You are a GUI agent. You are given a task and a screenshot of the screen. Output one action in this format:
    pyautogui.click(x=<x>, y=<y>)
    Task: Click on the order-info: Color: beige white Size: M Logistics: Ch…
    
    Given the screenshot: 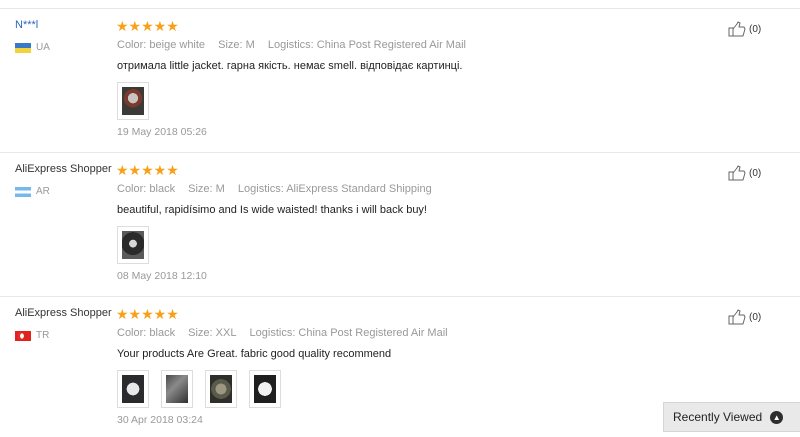 What is the action you would take?
    pyautogui.click(x=296, y=45)
    